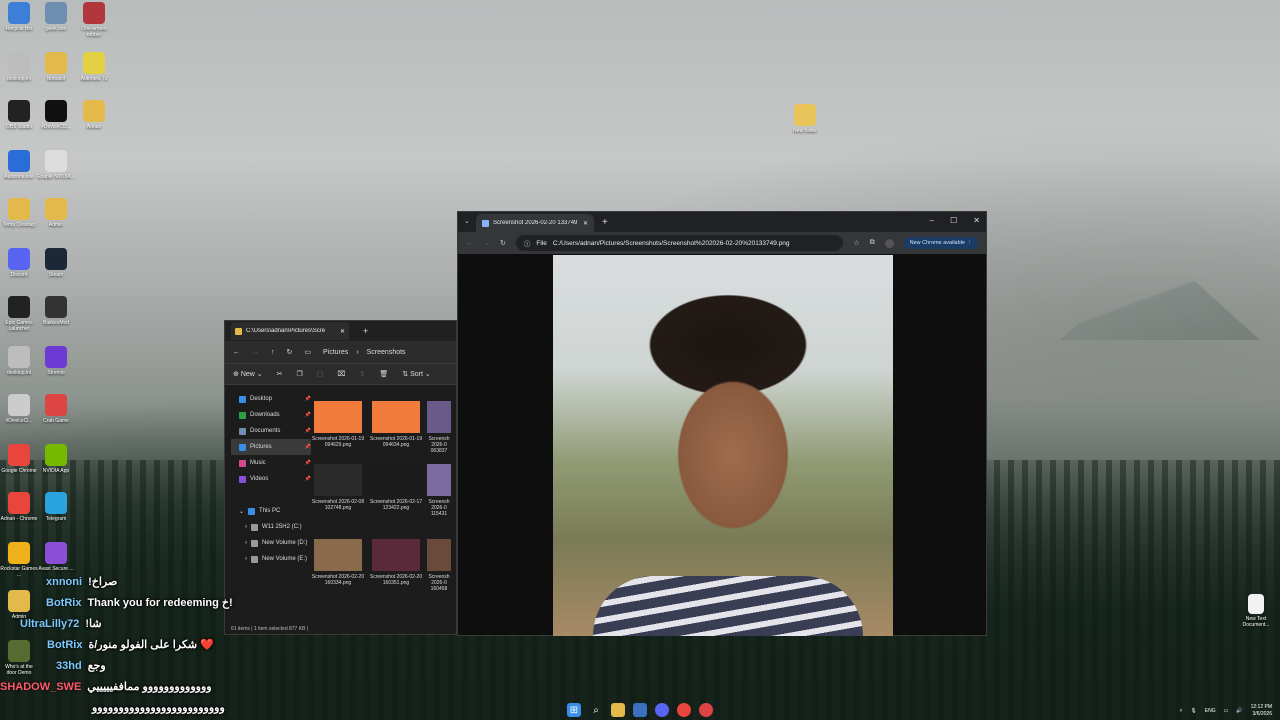  Describe the element at coordinates (320, 374) in the screenshot. I see `paste-icon: ▢` at that location.